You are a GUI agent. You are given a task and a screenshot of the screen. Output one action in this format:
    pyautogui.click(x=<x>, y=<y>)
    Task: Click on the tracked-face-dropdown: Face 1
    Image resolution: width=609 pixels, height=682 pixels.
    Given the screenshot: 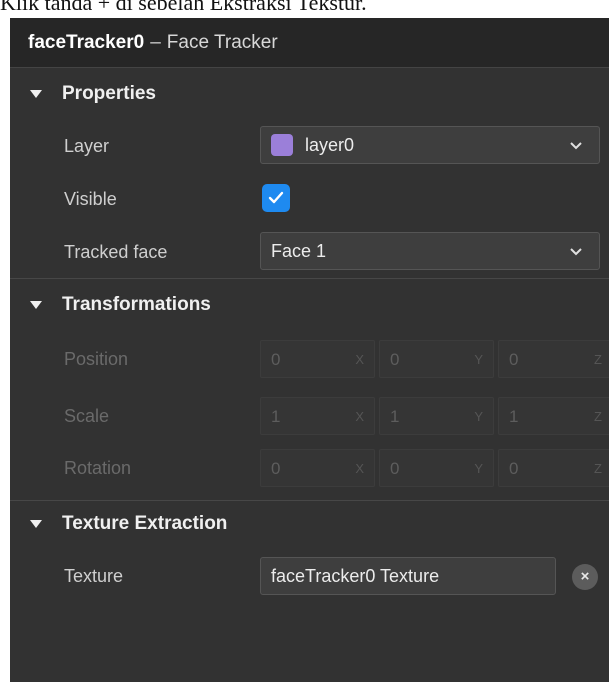 What is the action you would take?
    pyautogui.click(x=430, y=251)
    